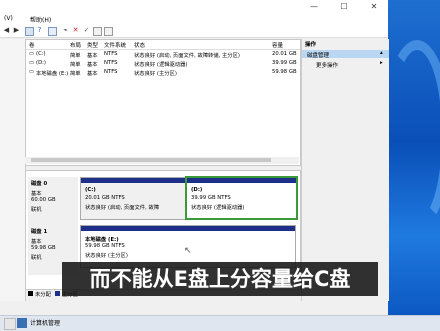  I want to click on menu-view: (V), so click(8, 18).